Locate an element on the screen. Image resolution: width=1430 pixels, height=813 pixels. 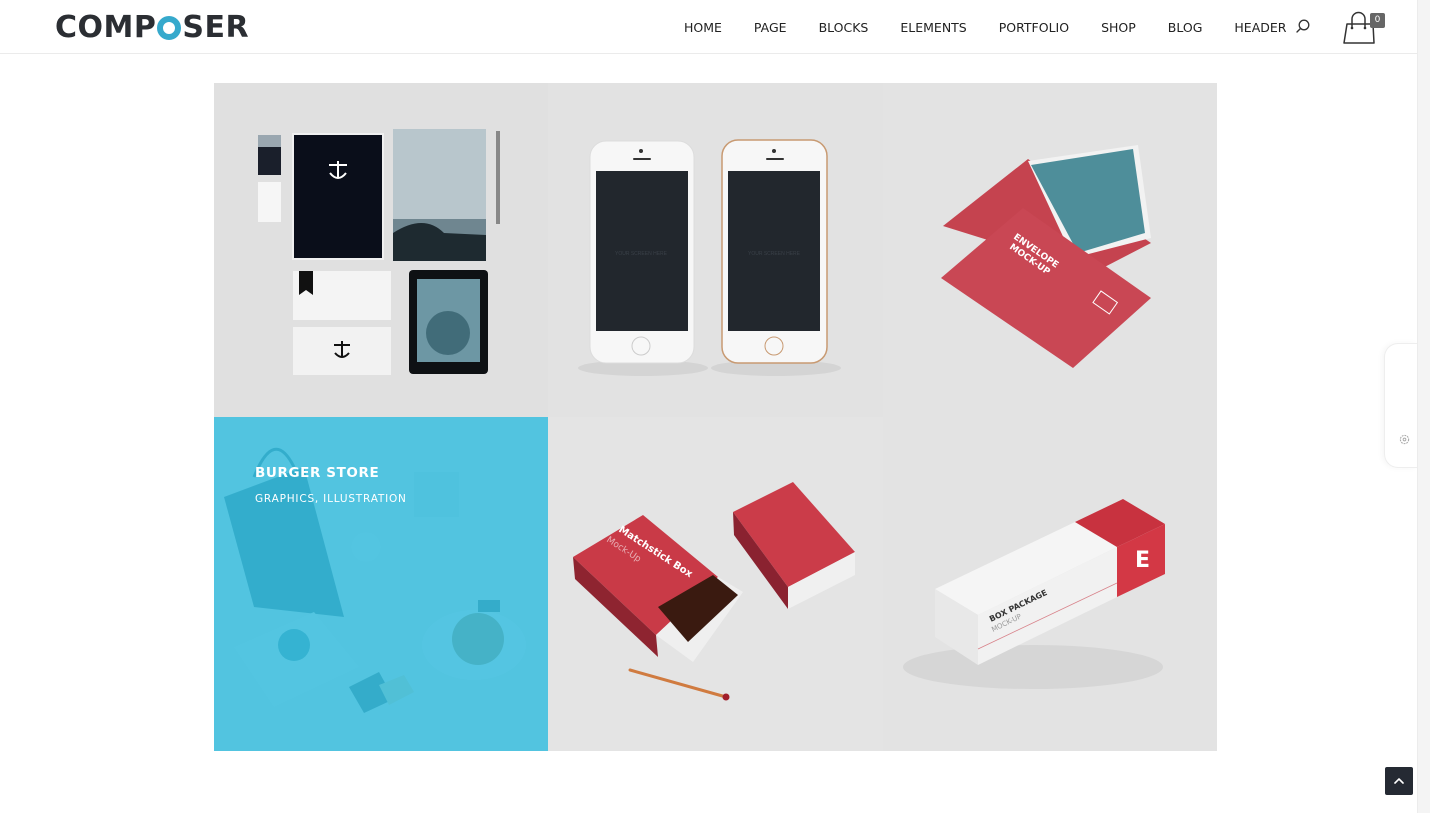
portfolio-item-stationery is located at coordinates (381, 250).